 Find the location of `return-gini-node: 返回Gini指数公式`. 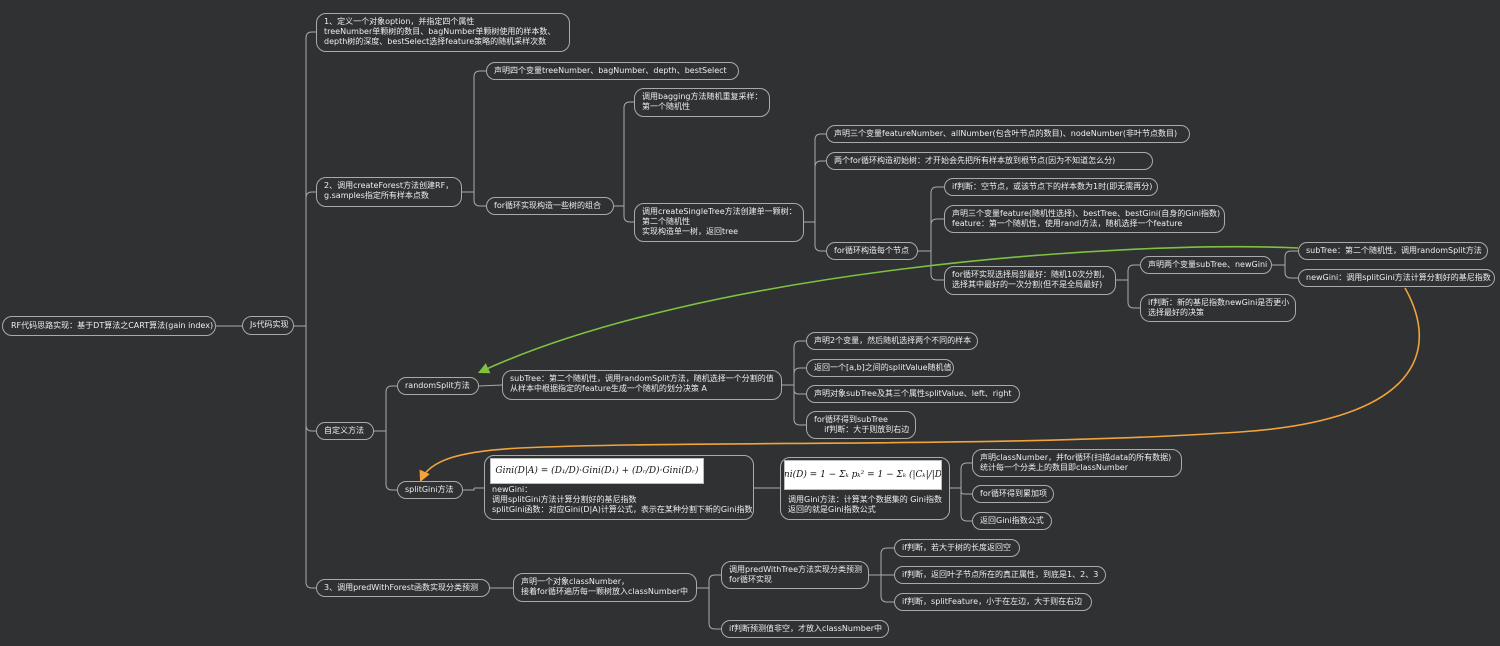

return-gini-node: 返回Gini指数公式 is located at coordinates (1012, 521).